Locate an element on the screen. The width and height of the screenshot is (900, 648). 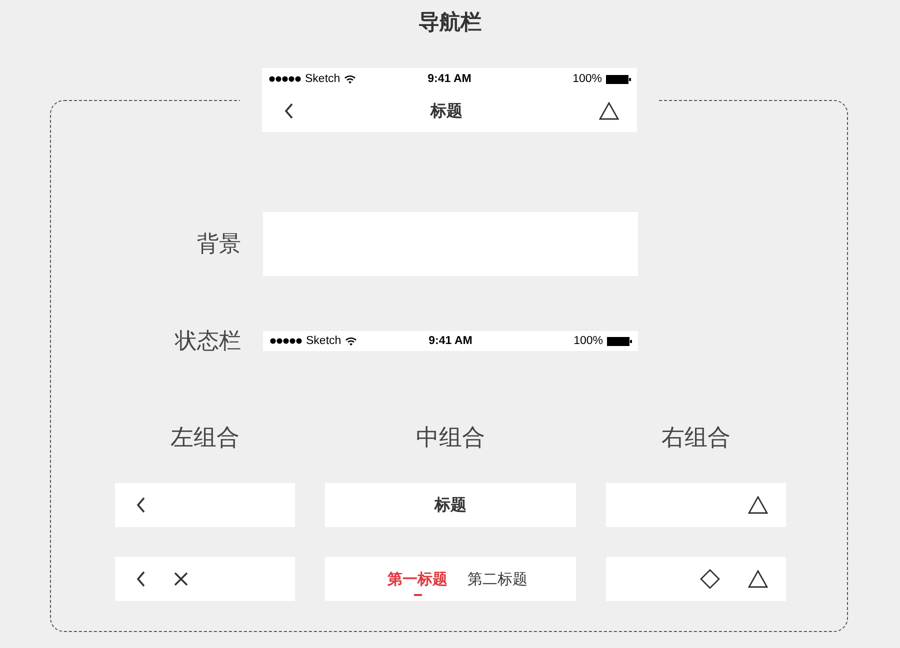
group-heading: 中组合 is located at coordinates (450, 437).